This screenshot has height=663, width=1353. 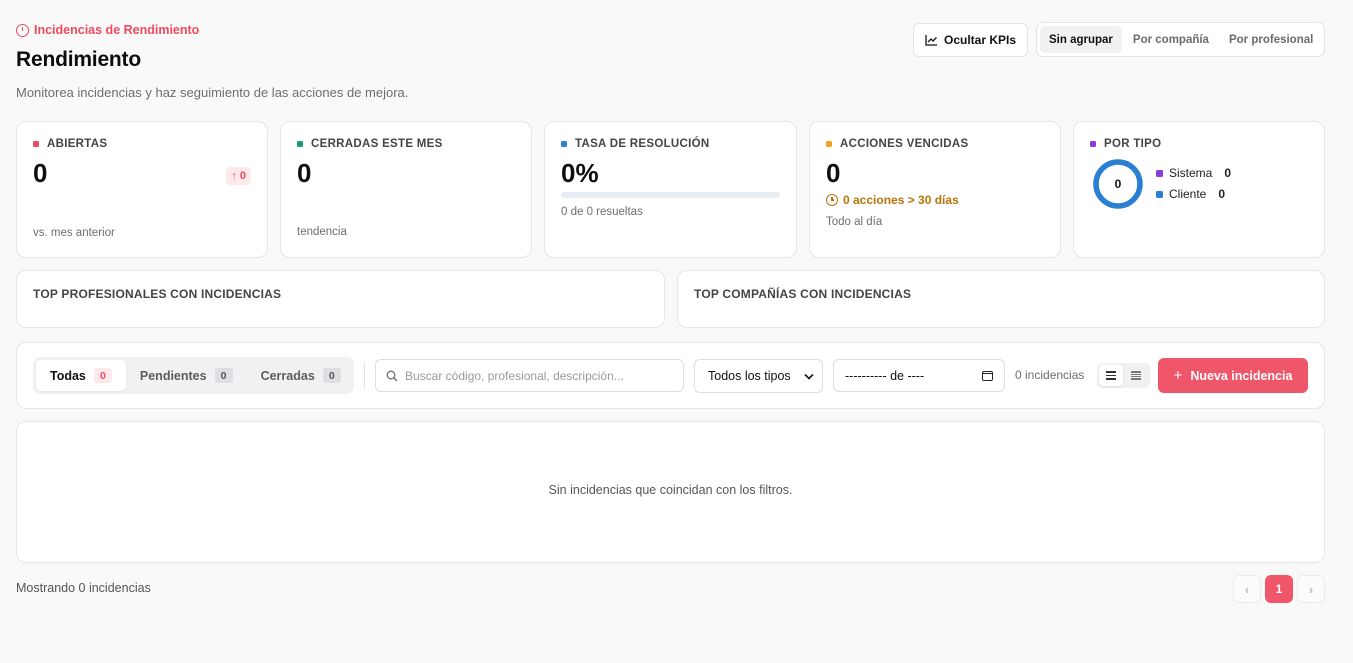 I want to click on page-button-current: 1, so click(x=1279, y=589).